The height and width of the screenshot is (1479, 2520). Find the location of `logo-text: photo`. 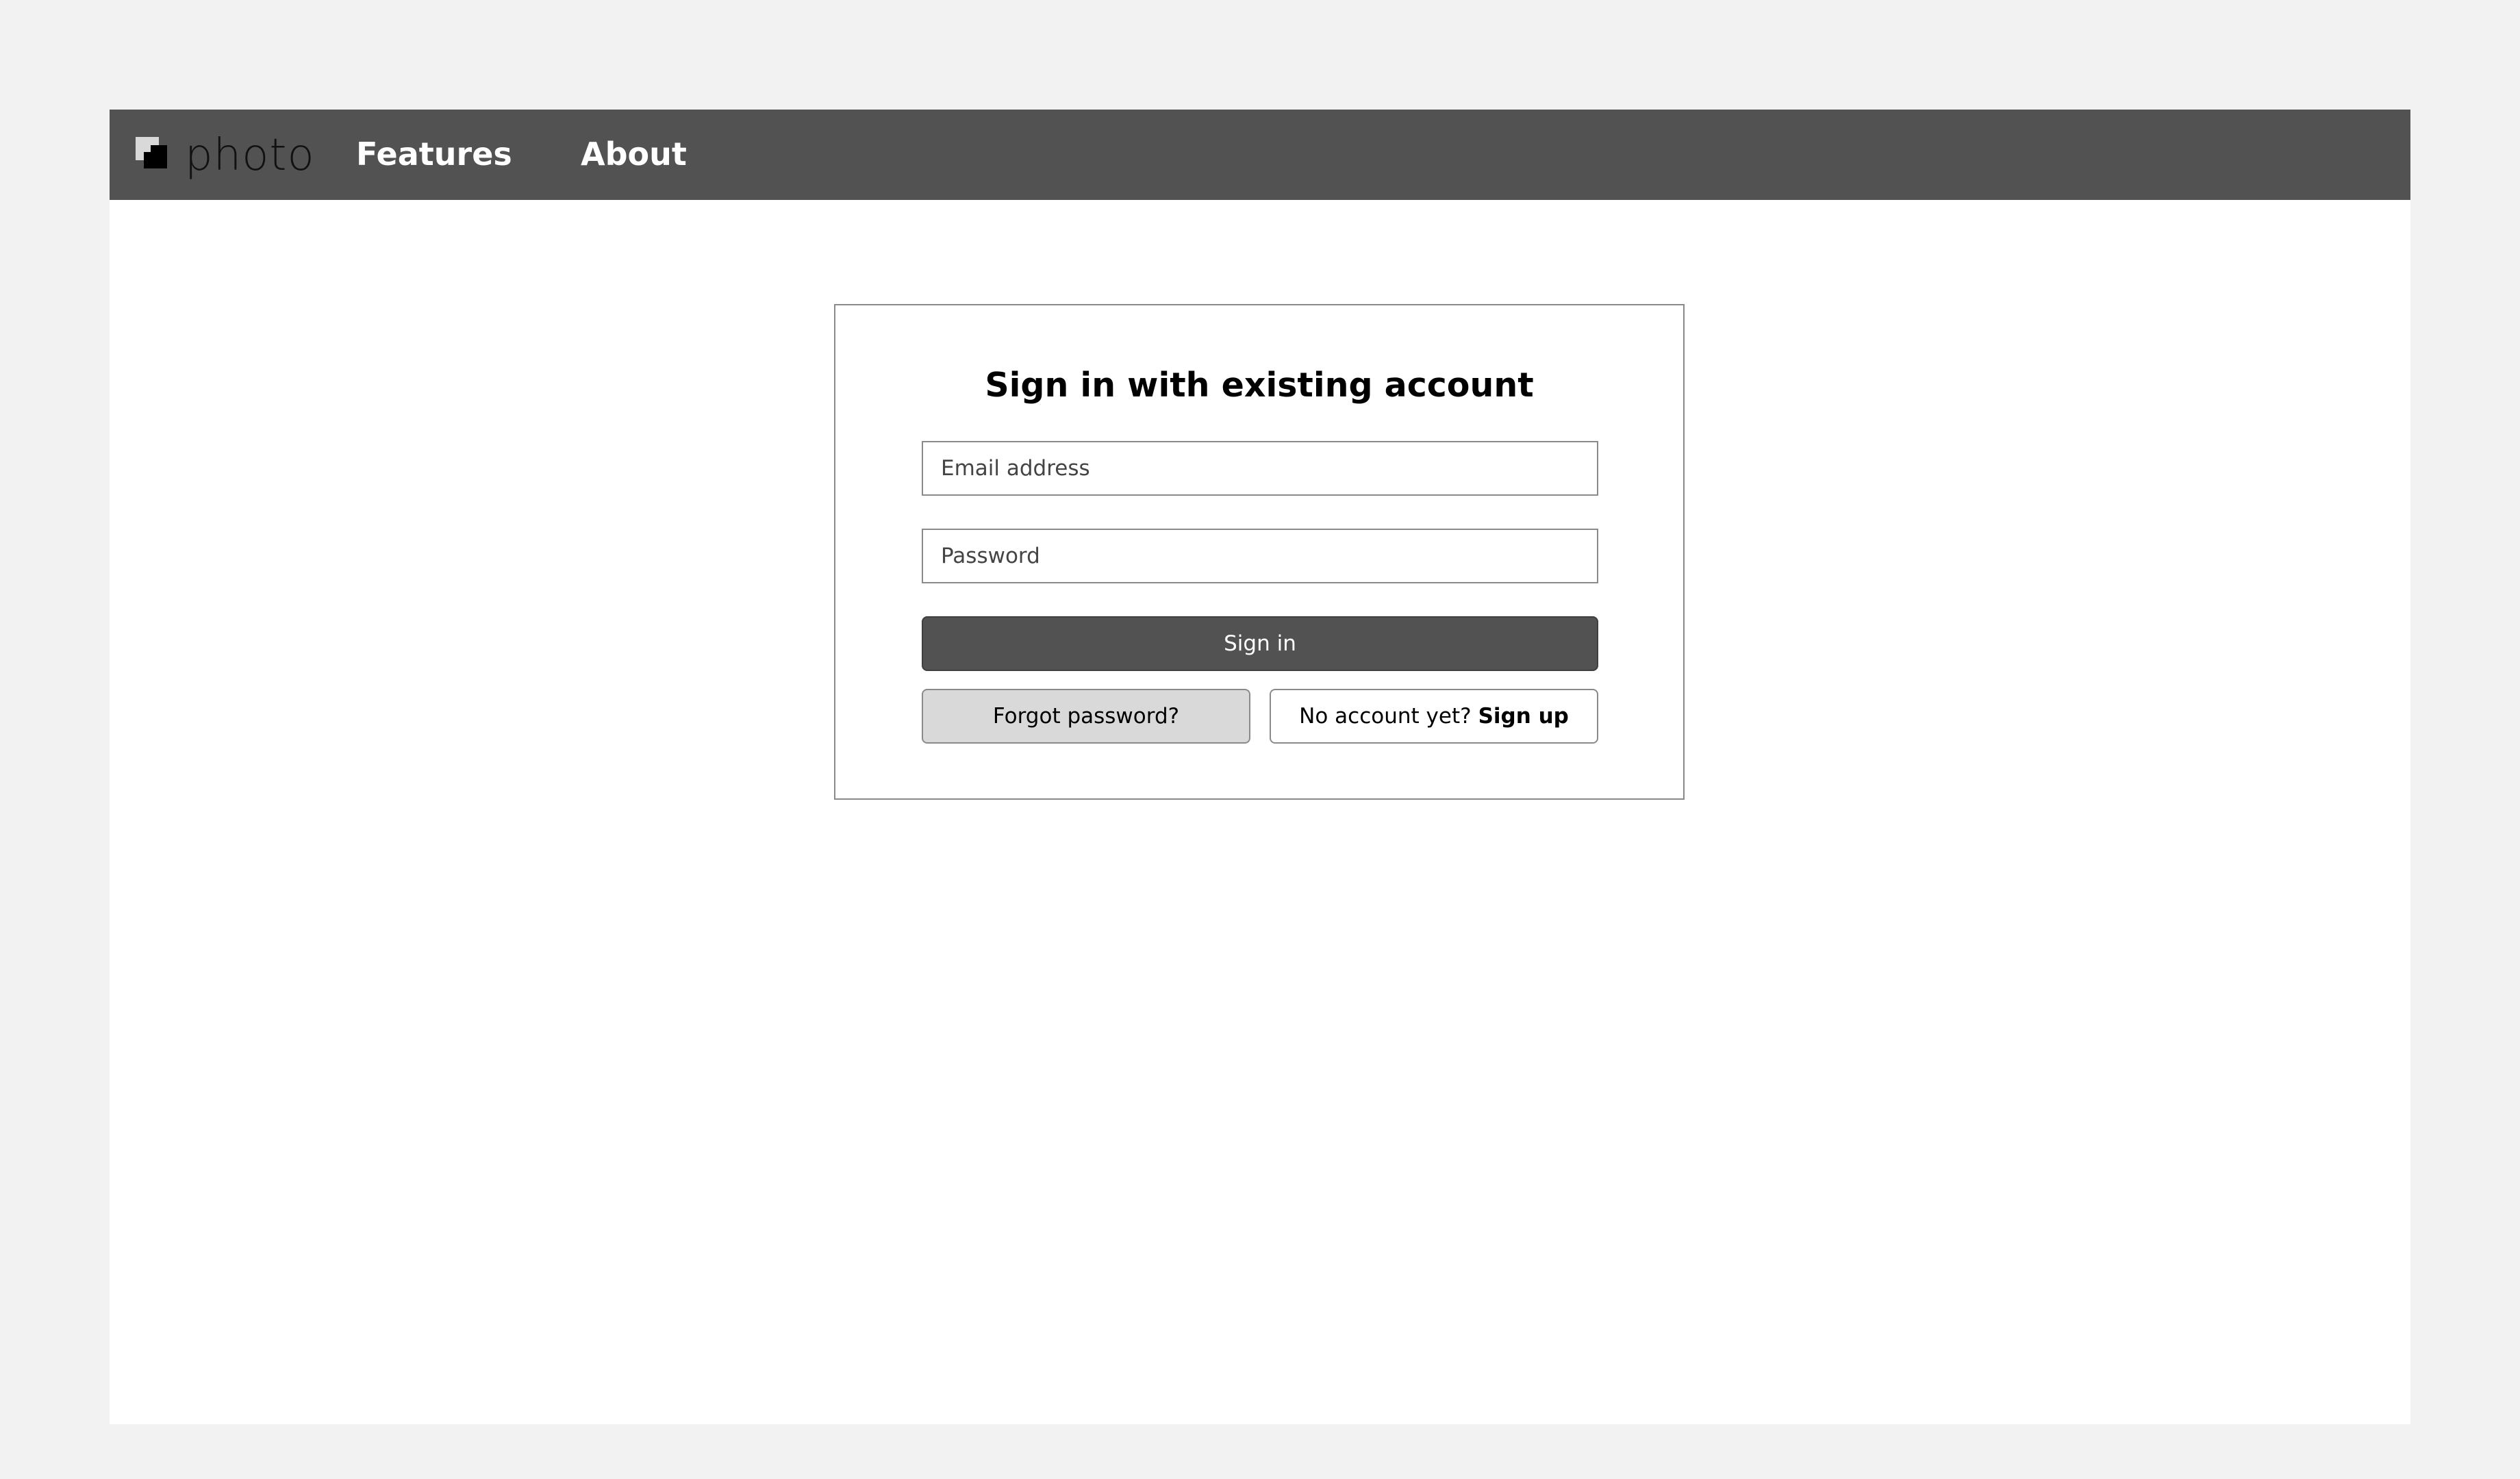

logo-text: photo is located at coordinates (250, 155).